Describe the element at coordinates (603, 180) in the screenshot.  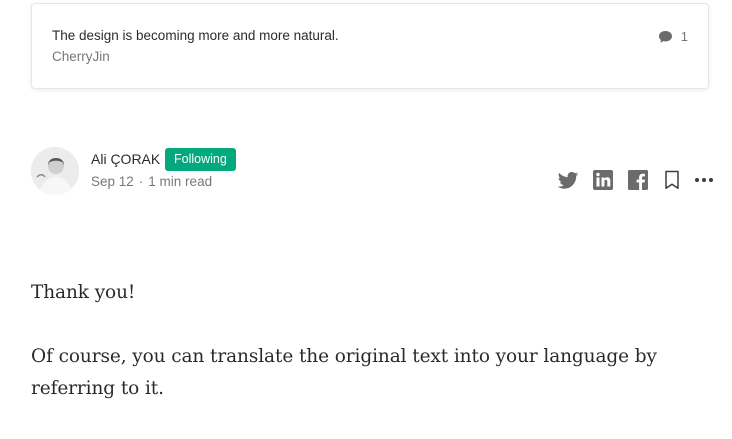
I see `linkedin-icon` at that location.